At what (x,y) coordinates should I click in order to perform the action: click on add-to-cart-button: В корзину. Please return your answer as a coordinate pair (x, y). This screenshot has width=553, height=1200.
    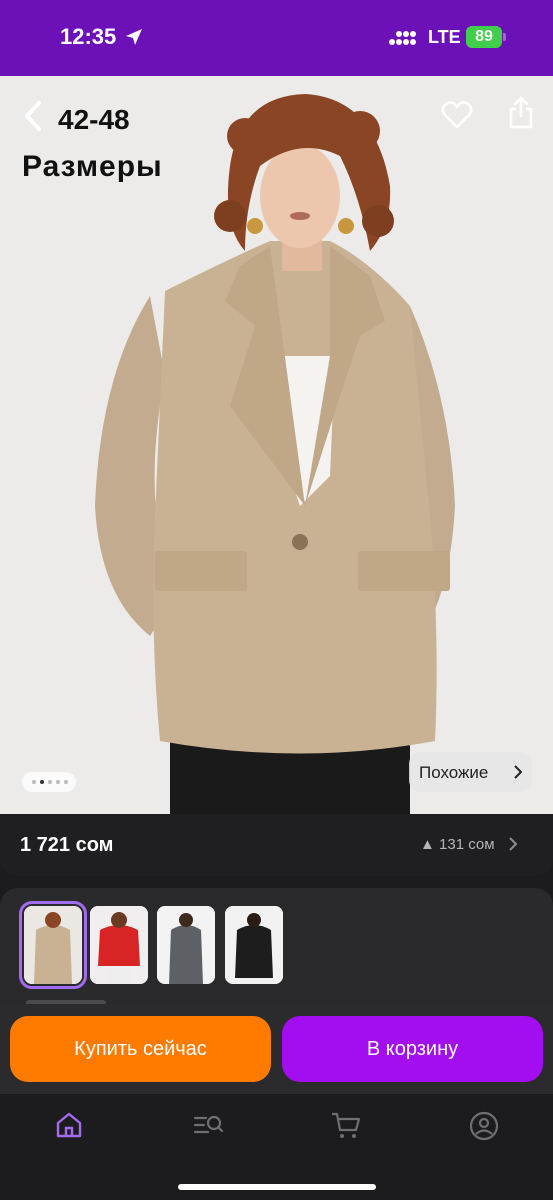
    Looking at the image, I should click on (412, 1049).